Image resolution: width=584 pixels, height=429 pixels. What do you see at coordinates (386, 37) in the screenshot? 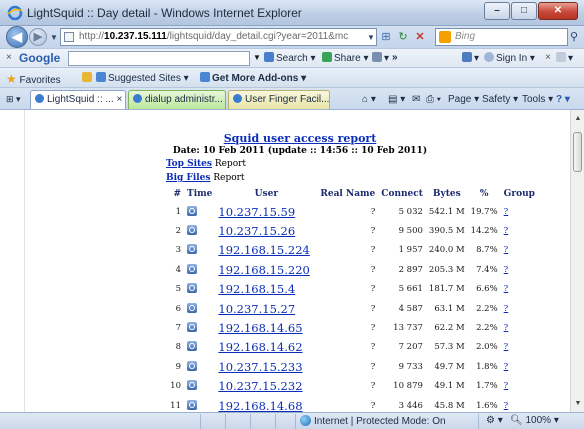
I see `compatibility-view-icon: ⊞` at bounding box center [386, 37].